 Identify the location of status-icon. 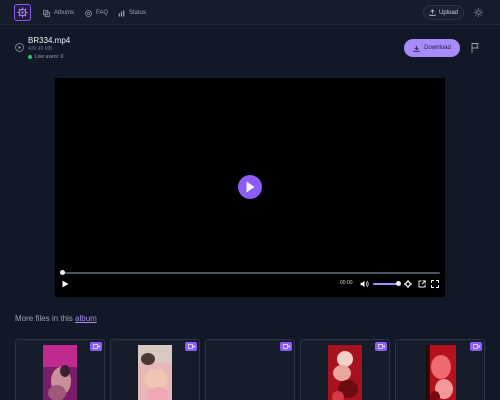
(121, 13).